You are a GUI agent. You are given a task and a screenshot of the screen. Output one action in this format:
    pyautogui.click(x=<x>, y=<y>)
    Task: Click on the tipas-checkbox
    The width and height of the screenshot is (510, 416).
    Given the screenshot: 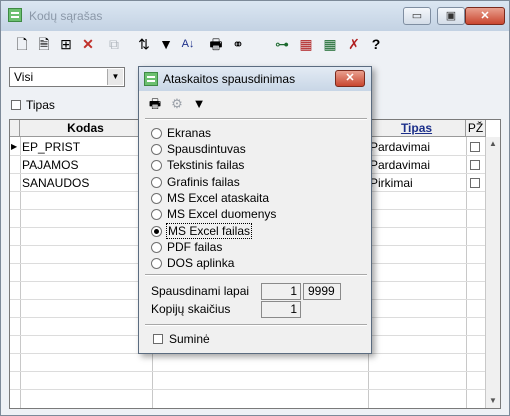 What is the action you would take?
    pyautogui.click(x=16, y=105)
    